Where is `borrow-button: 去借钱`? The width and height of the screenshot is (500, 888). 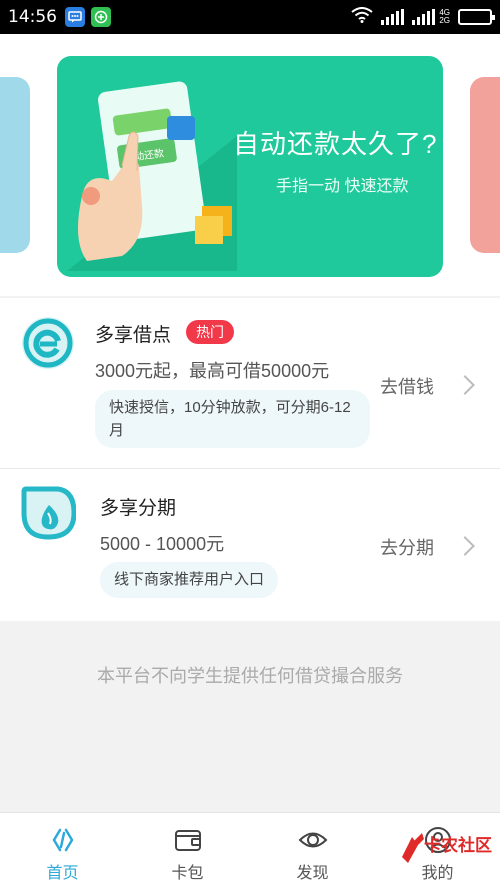 borrow-button: 去借钱 is located at coordinates (407, 386).